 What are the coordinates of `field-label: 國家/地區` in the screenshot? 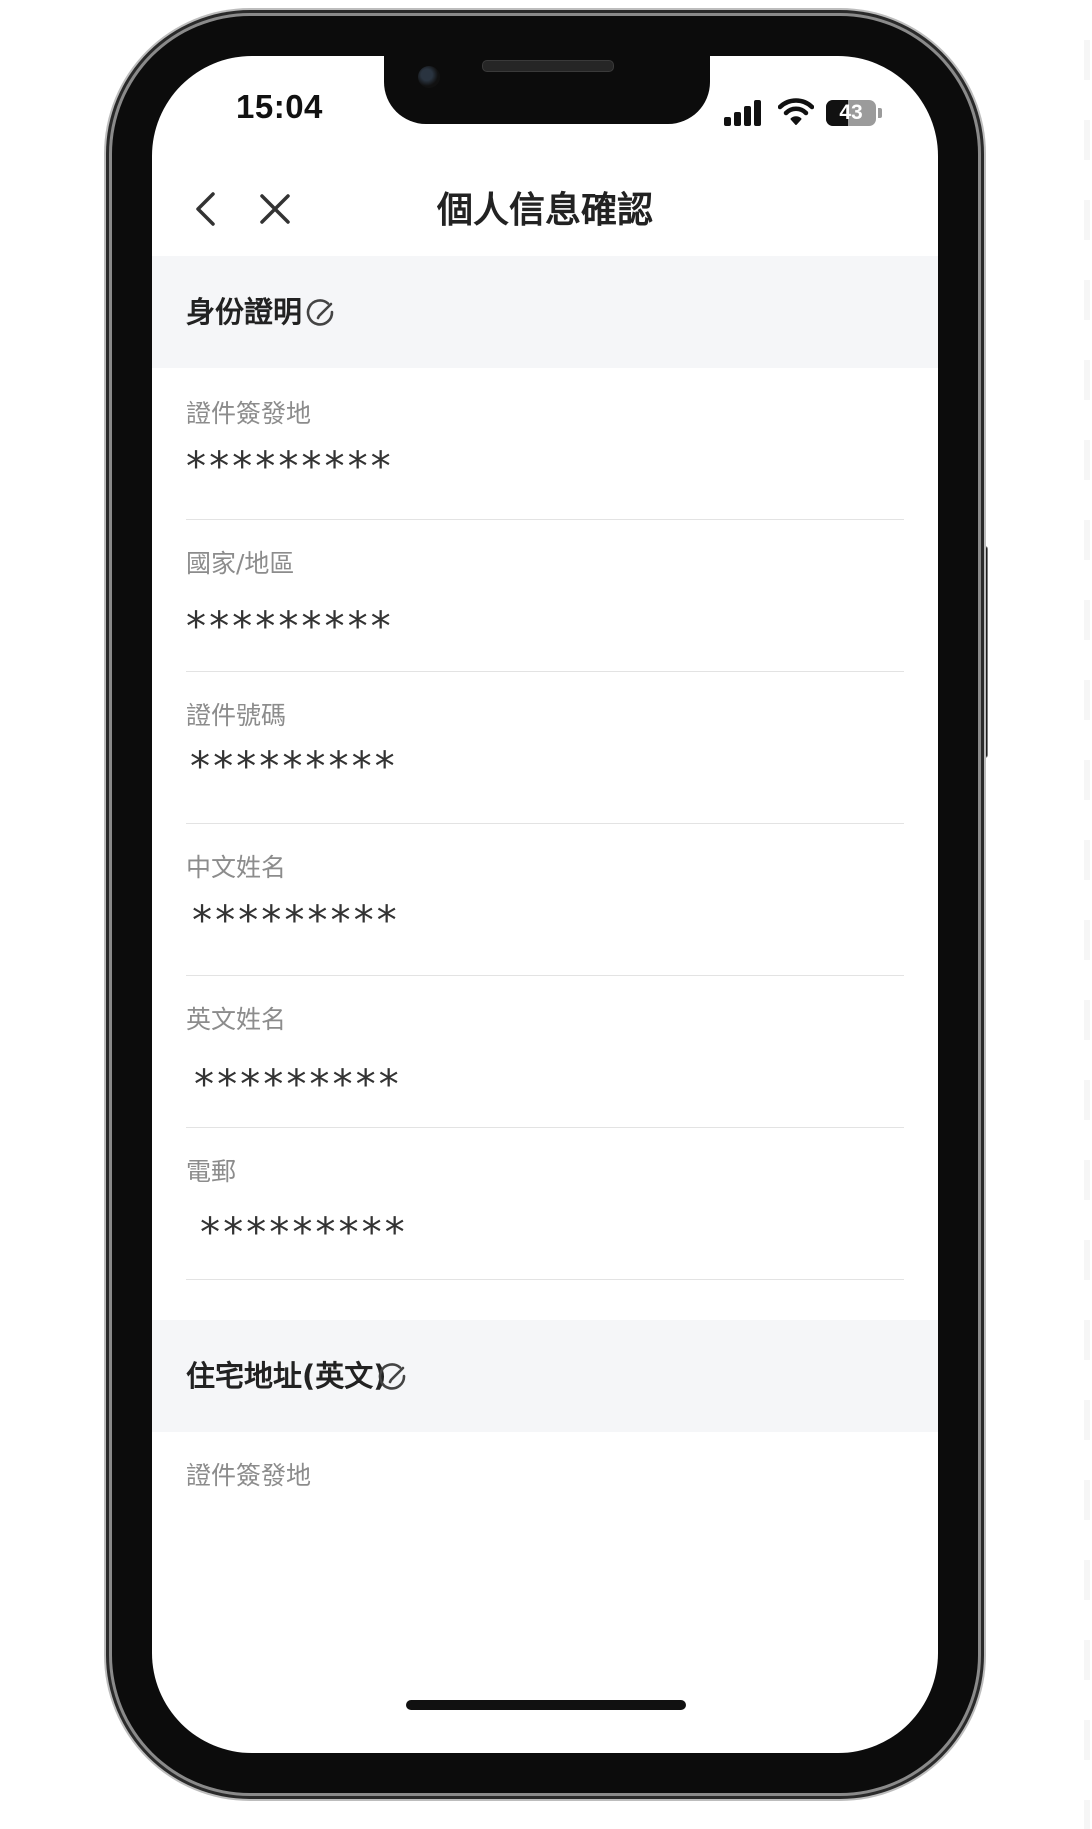 It's located at (240, 563).